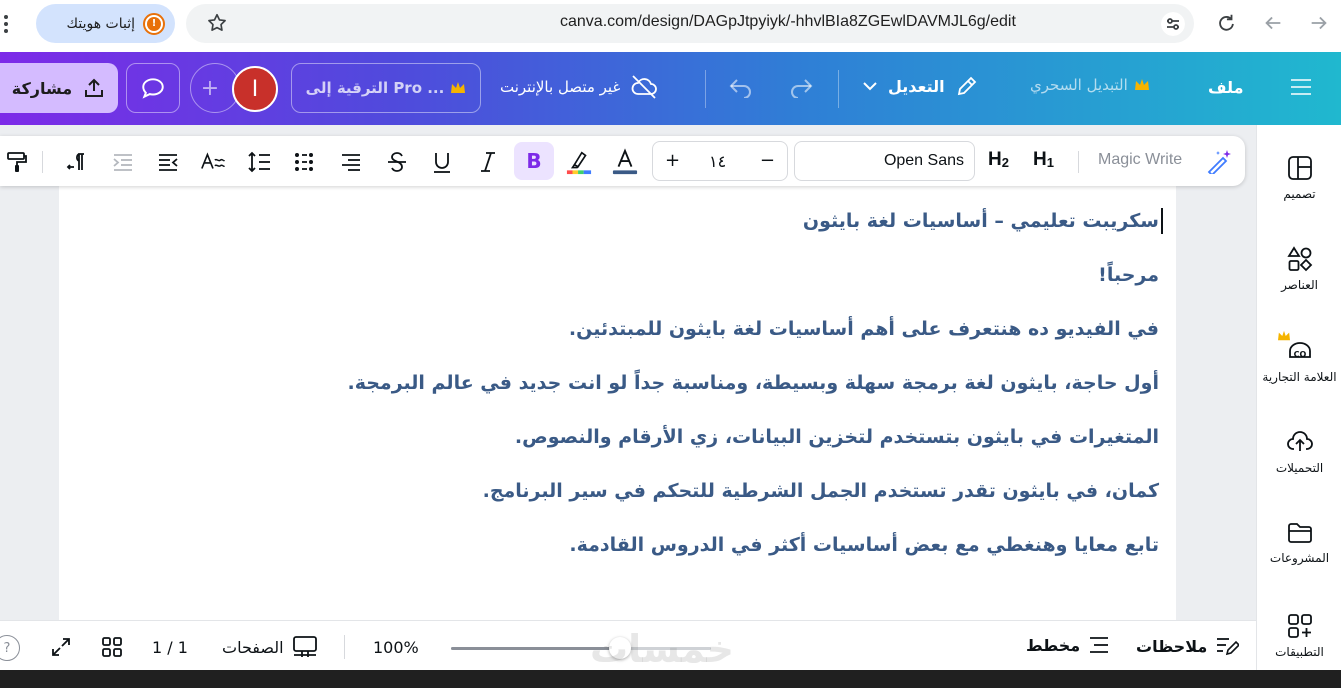  What do you see at coordinates (995, 159) in the screenshot?
I see `heading-2-label: H` at bounding box center [995, 159].